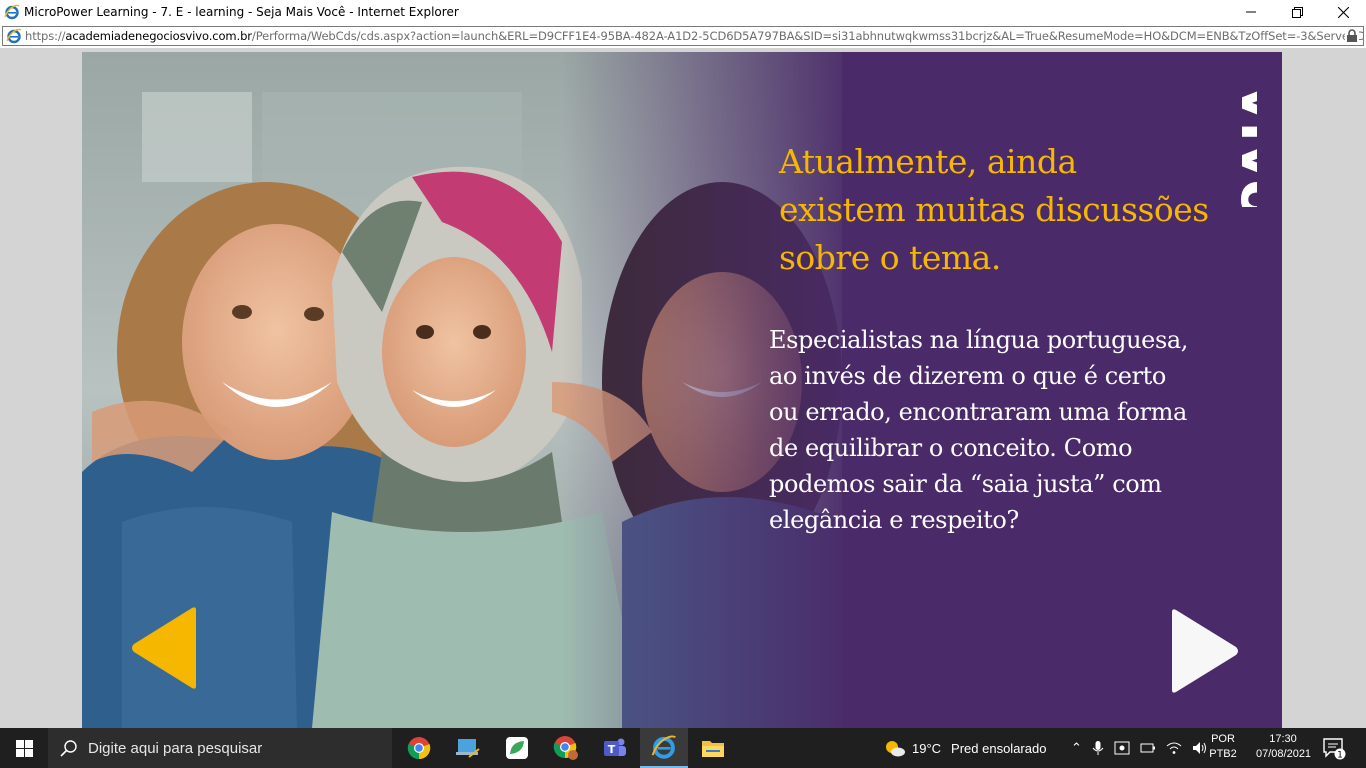 This screenshot has height=768, width=1366. Describe the element at coordinates (1174, 748) in the screenshot. I see `wifi-icon` at that location.